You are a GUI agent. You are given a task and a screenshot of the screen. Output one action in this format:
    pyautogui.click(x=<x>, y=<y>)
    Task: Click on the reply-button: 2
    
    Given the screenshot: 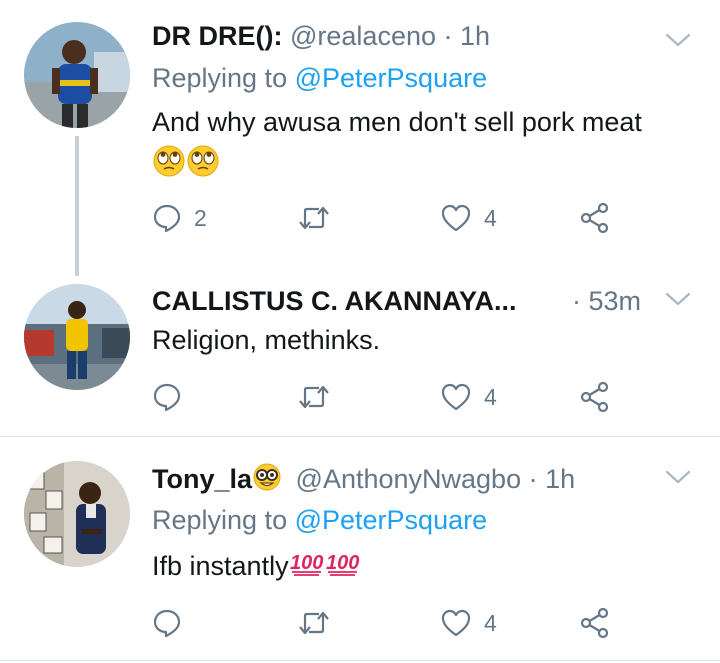 What is the action you would take?
    pyautogui.click(x=179, y=218)
    